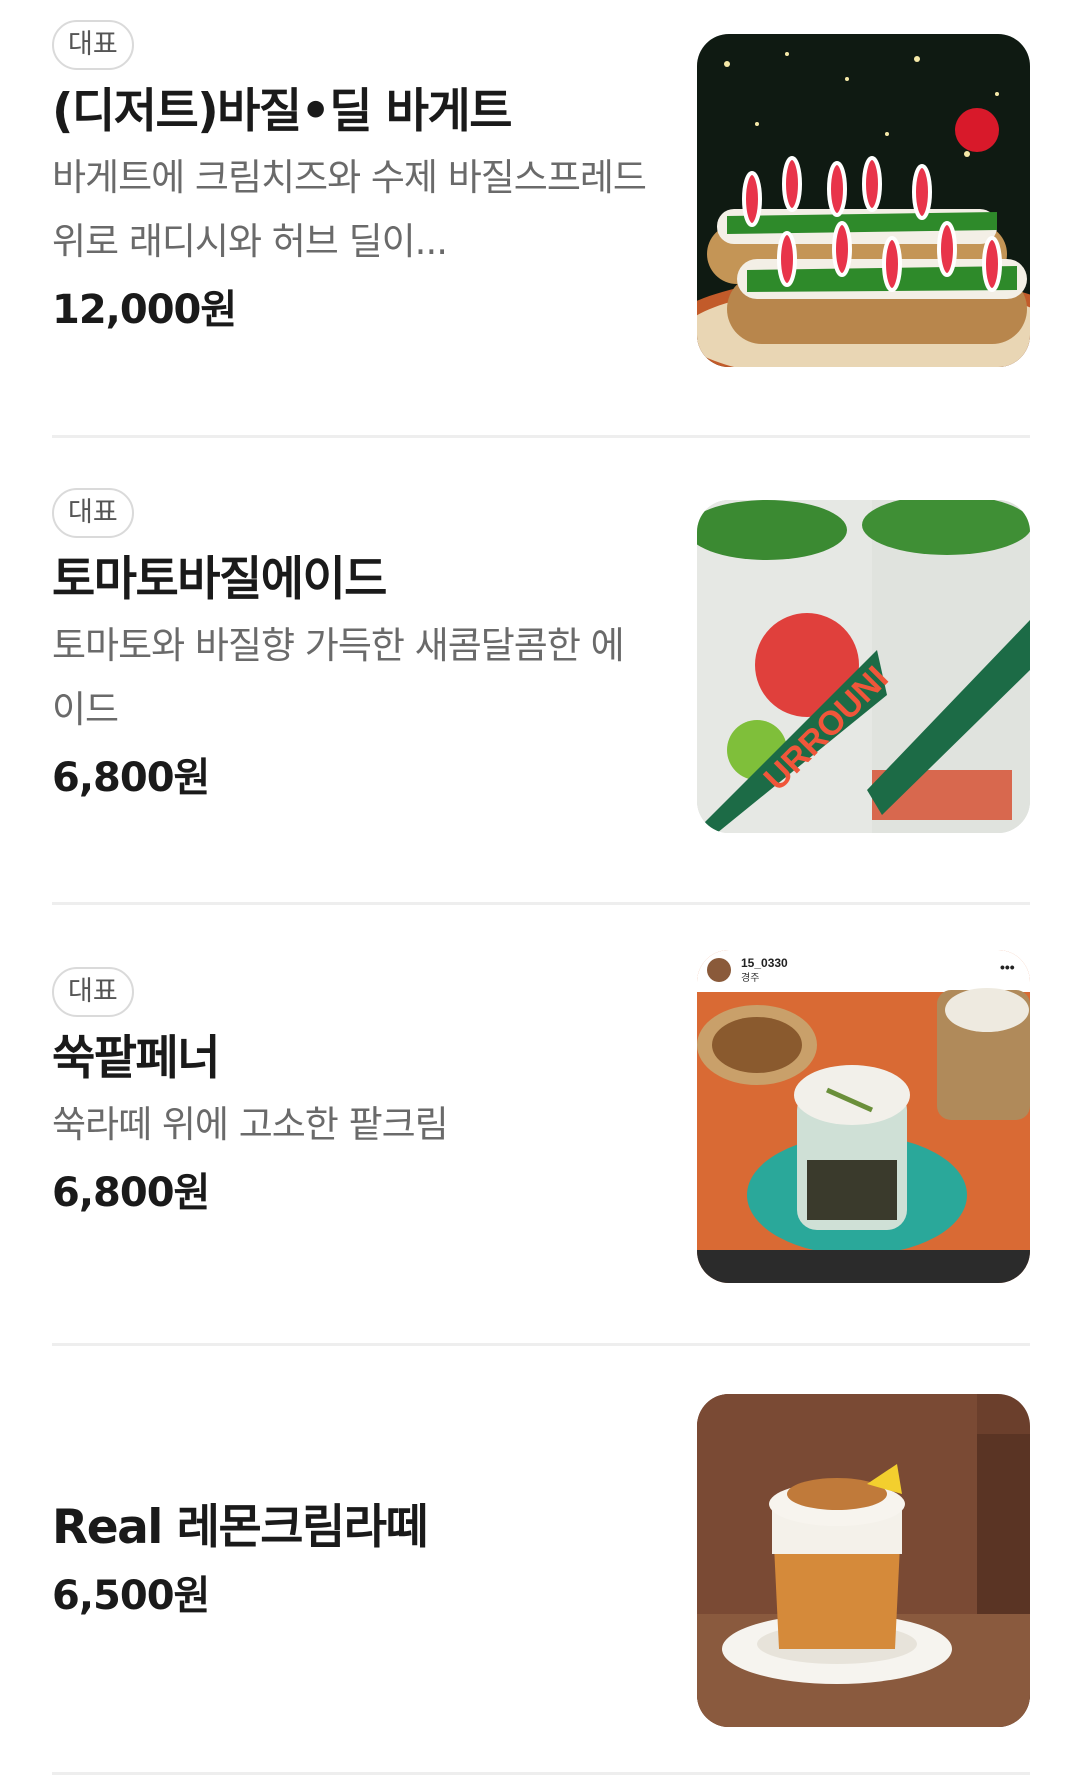  I want to click on post-location: 경주, so click(750, 977).